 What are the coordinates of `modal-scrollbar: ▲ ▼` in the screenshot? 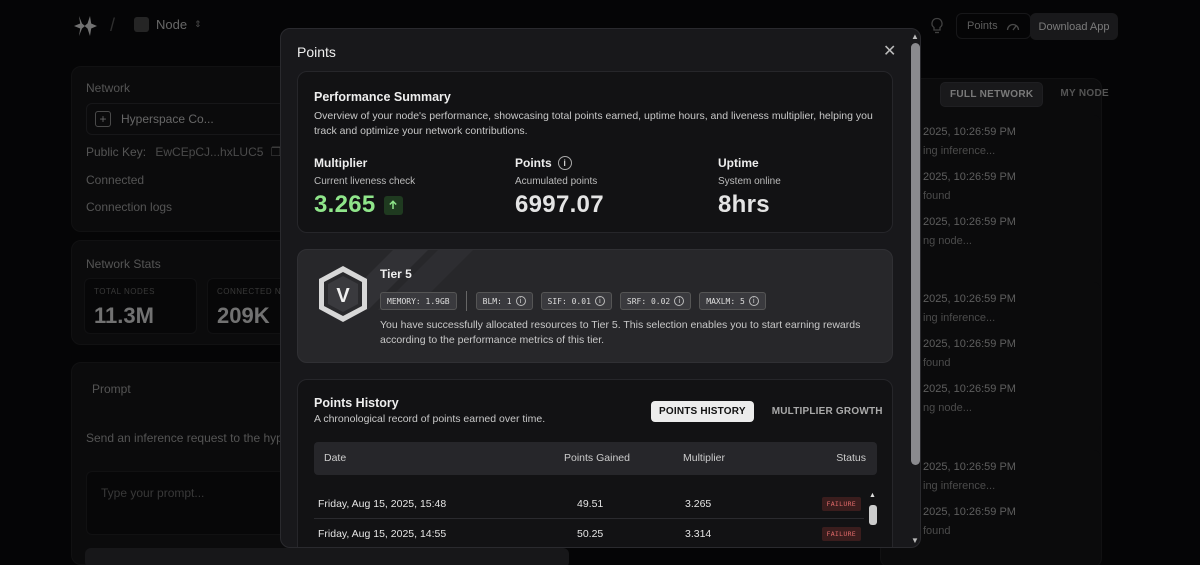 It's located at (914, 288).